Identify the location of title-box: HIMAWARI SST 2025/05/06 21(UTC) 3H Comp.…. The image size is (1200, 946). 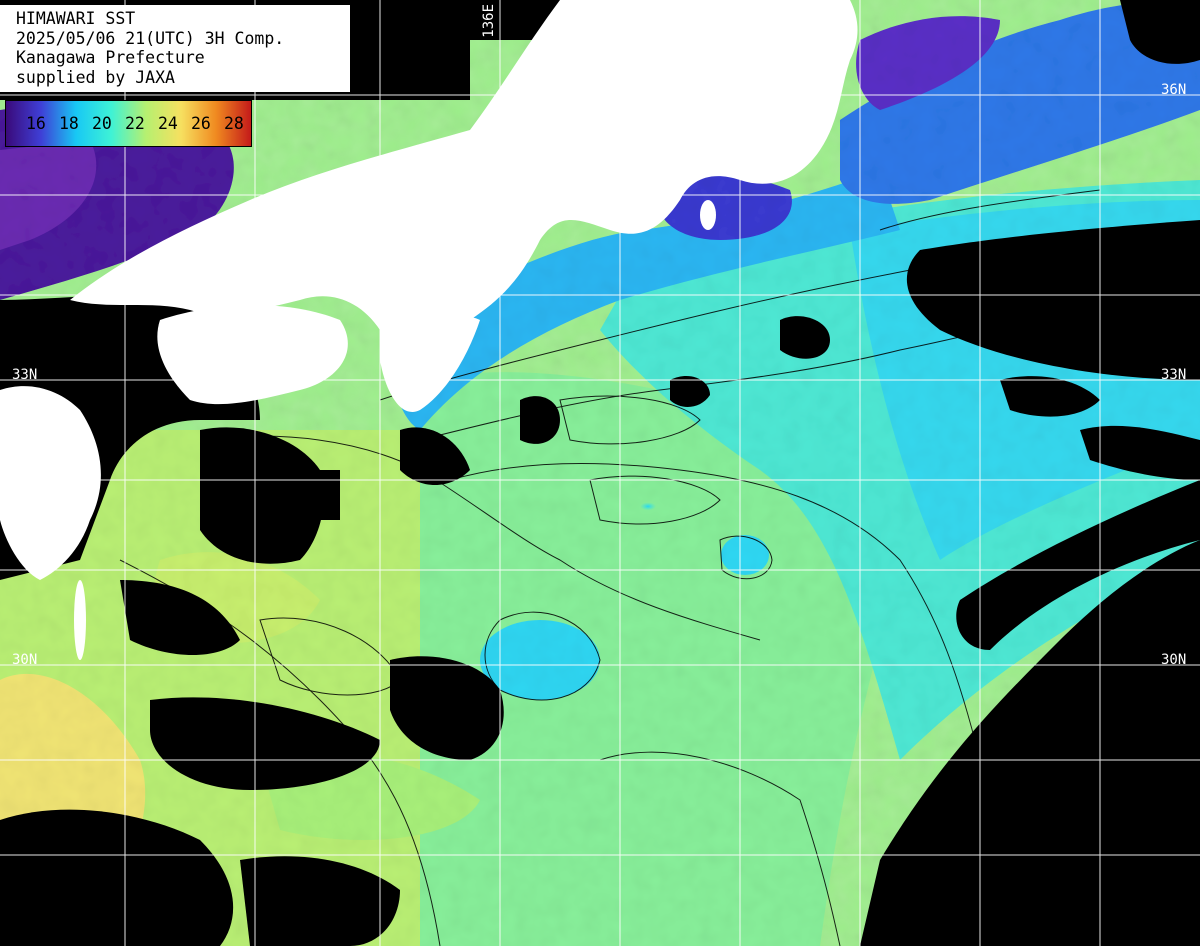
(175, 48).